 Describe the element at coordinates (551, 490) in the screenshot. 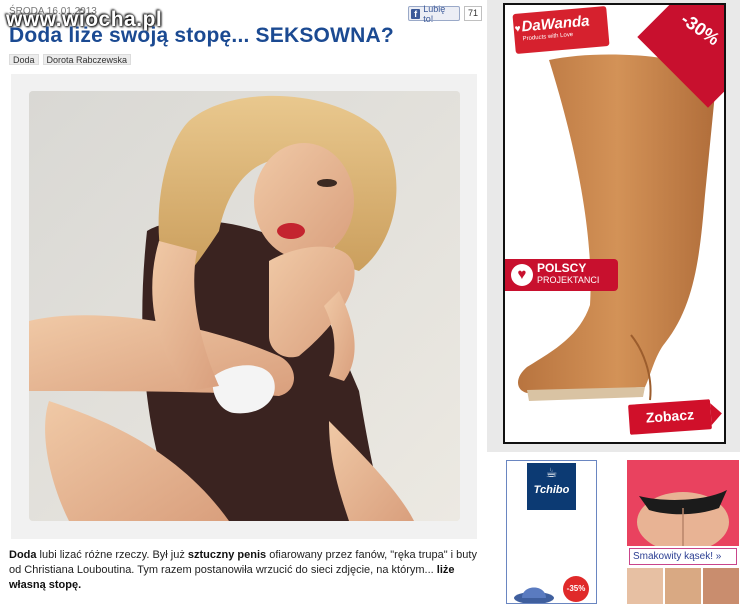

I see `tchibo-brand: Tchibo` at that location.